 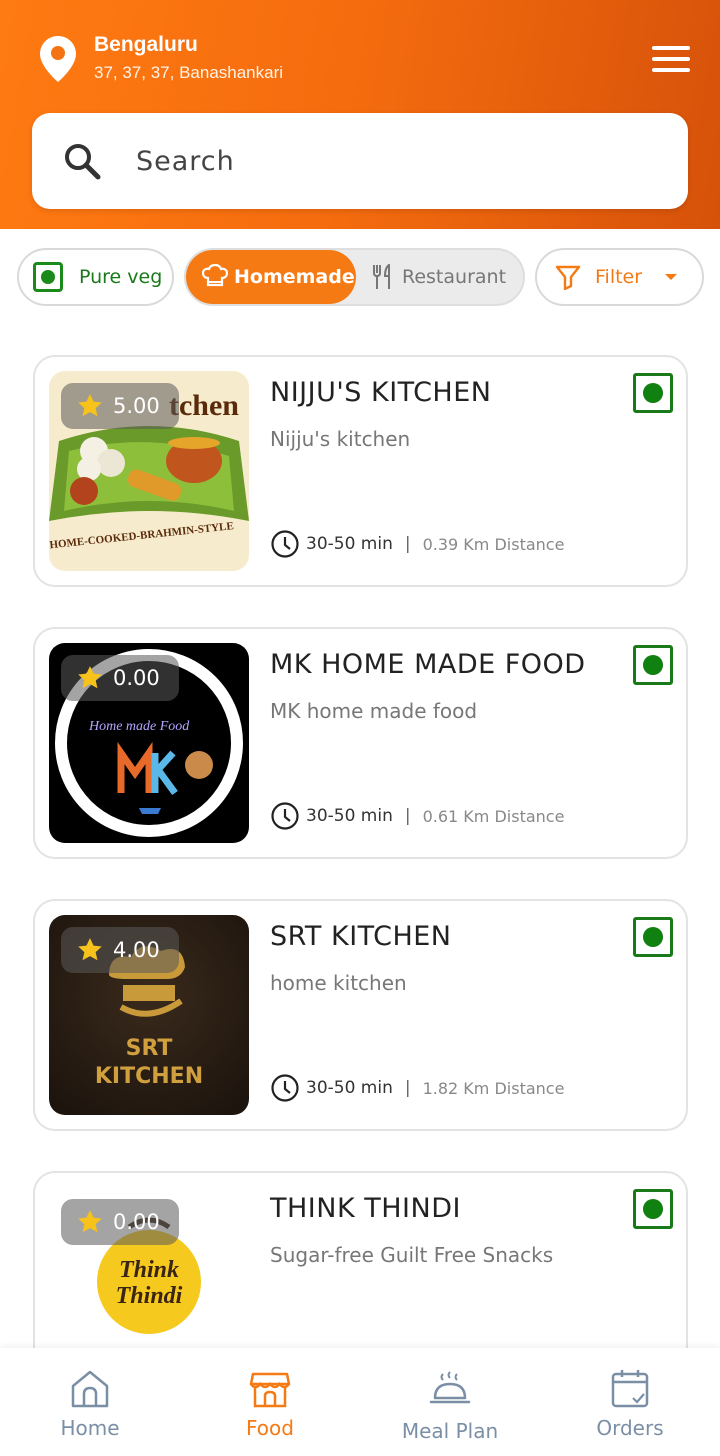 What do you see at coordinates (417, 816) in the screenshot?
I see `delivery-meta: 30-50 min | 0.61 Km Distance` at bounding box center [417, 816].